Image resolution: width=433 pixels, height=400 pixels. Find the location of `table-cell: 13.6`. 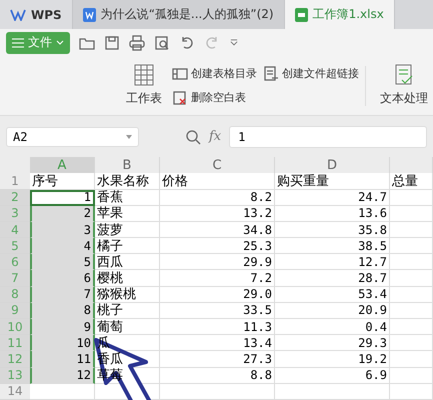

table-cell: 13.6 is located at coordinates (332, 214).